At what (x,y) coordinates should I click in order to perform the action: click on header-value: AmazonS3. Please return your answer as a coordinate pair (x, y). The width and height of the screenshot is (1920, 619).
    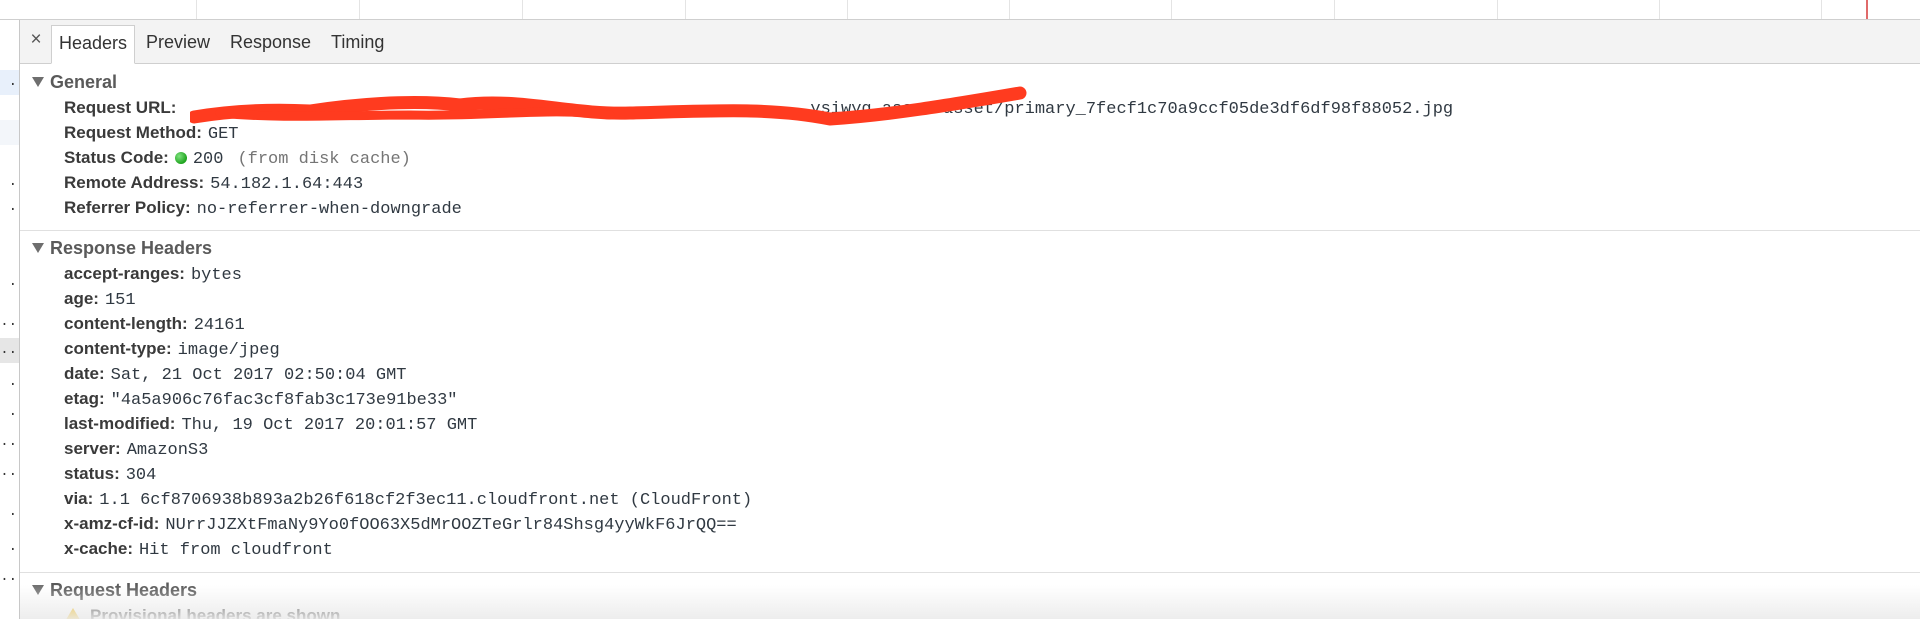
    Looking at the image, I should click on (168, 450).